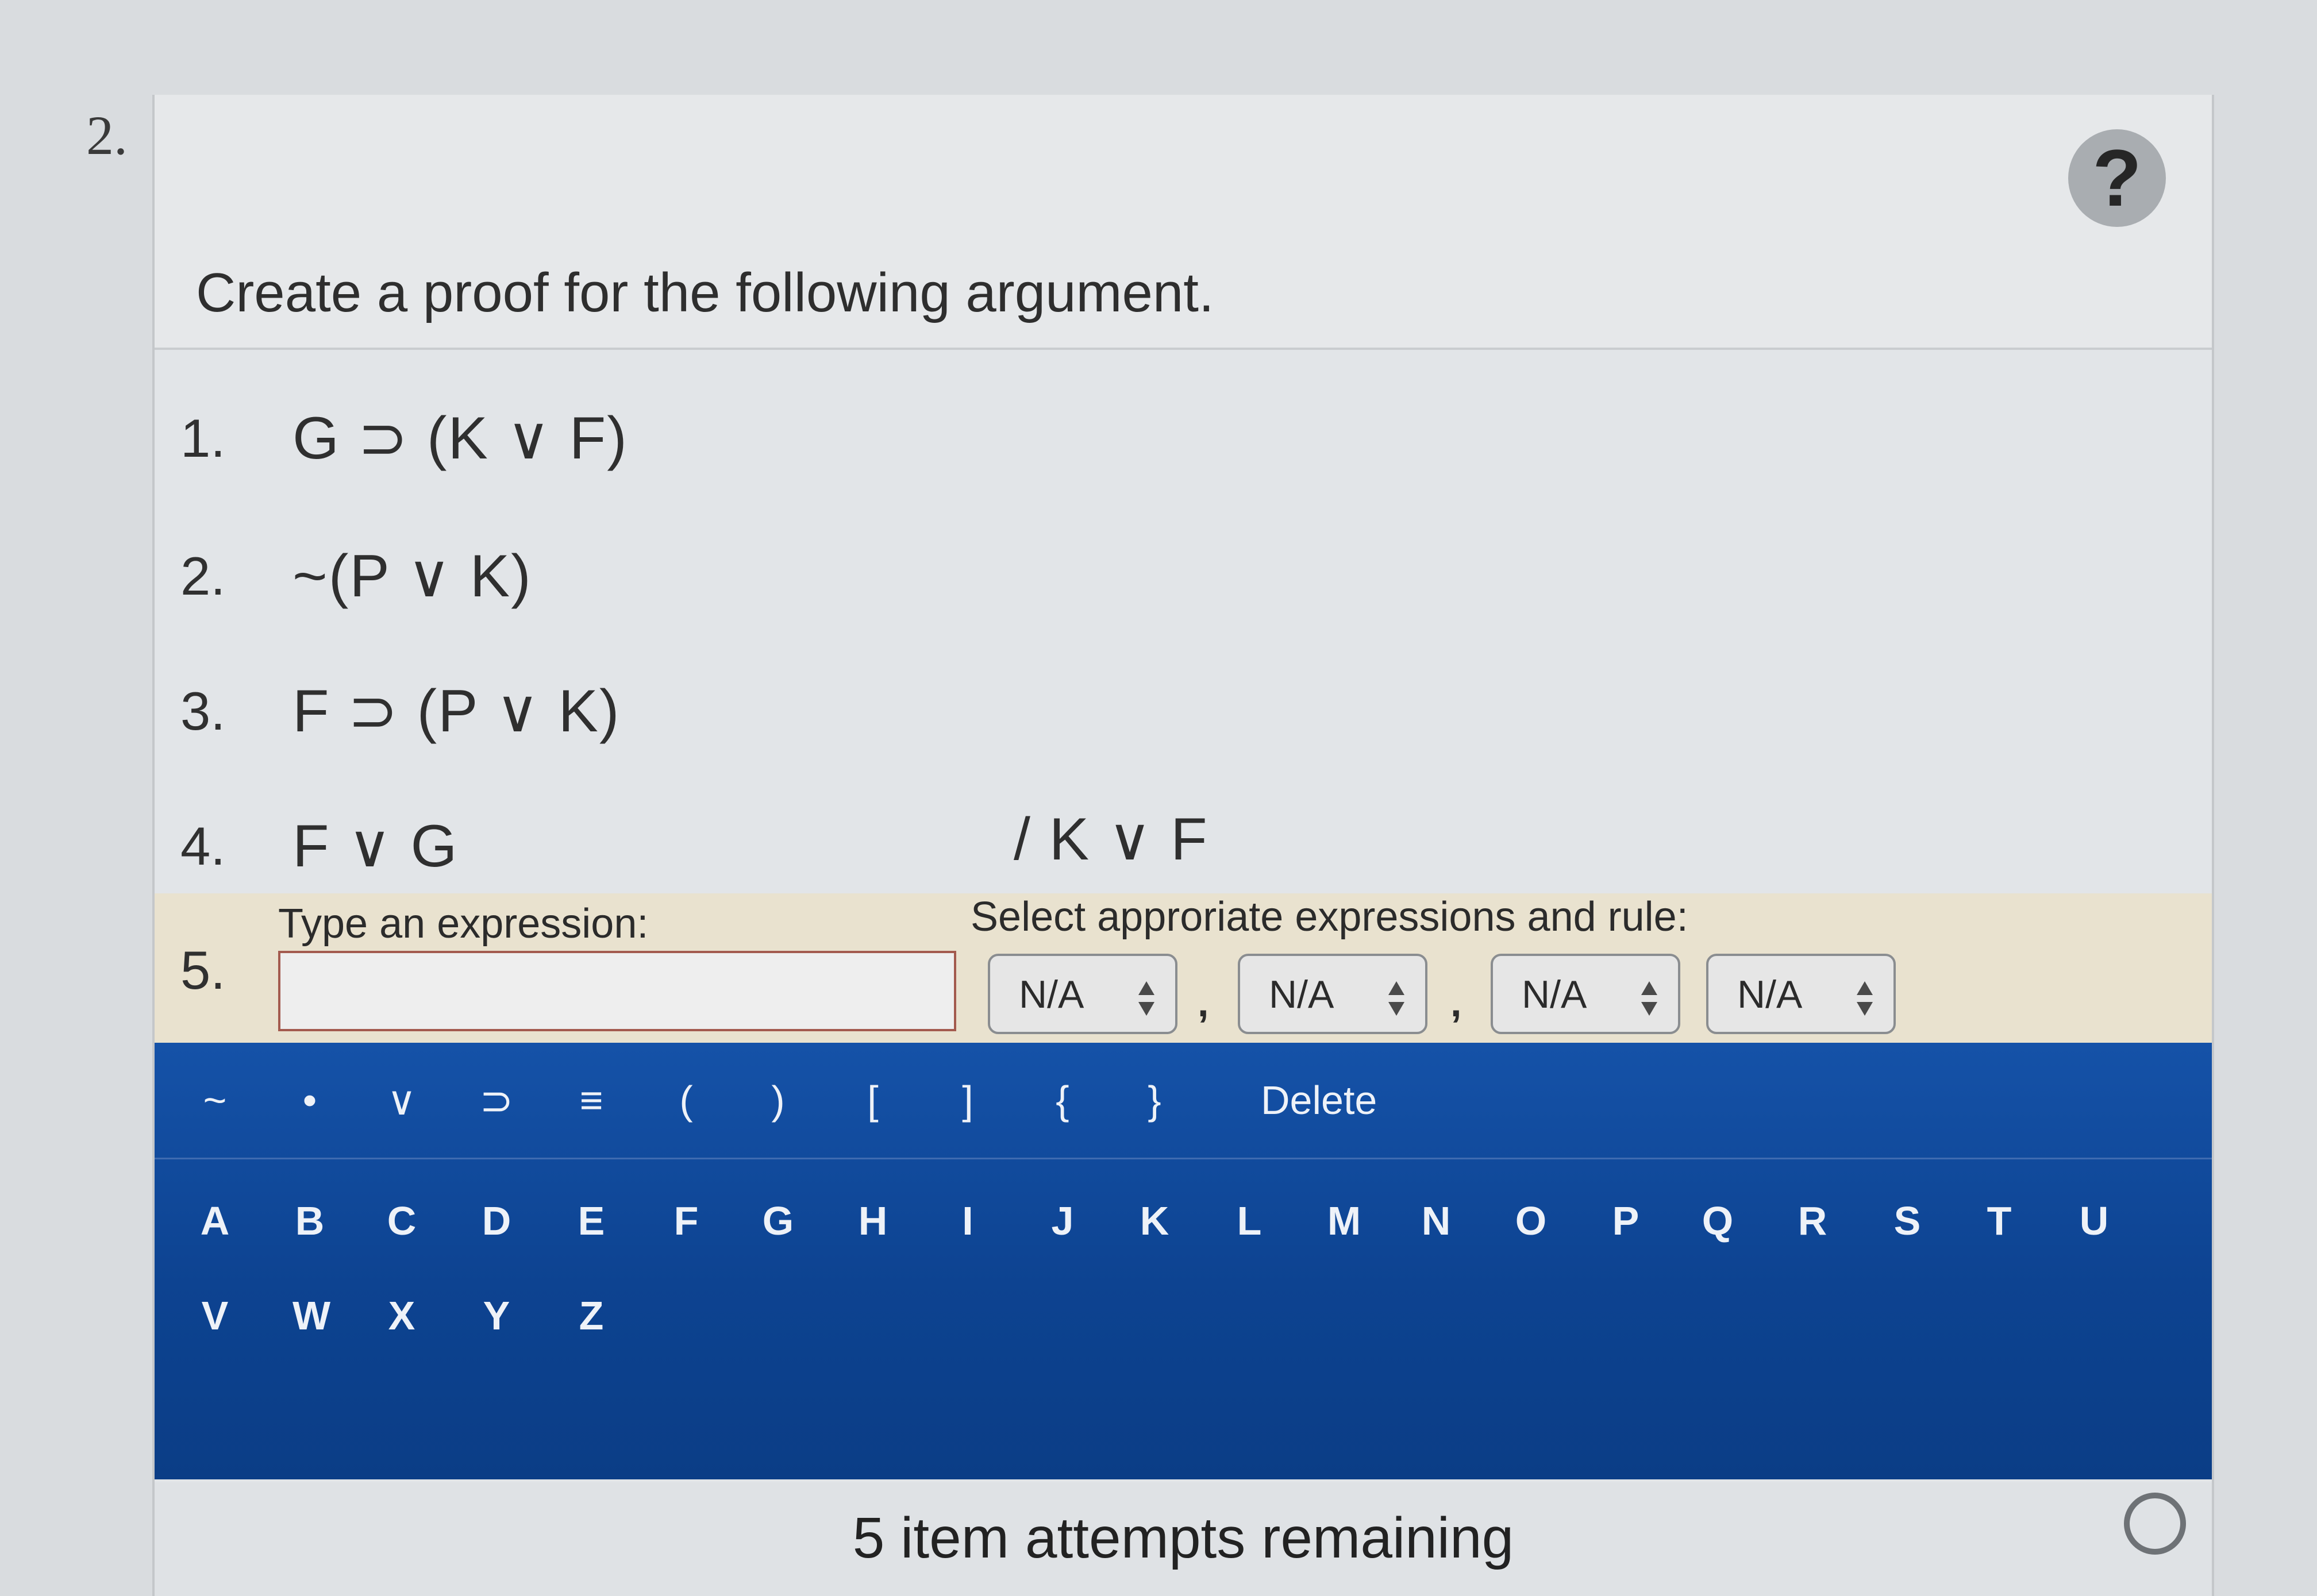  I want to click on type-expression-label: Type an expression:, so click(463, 924).